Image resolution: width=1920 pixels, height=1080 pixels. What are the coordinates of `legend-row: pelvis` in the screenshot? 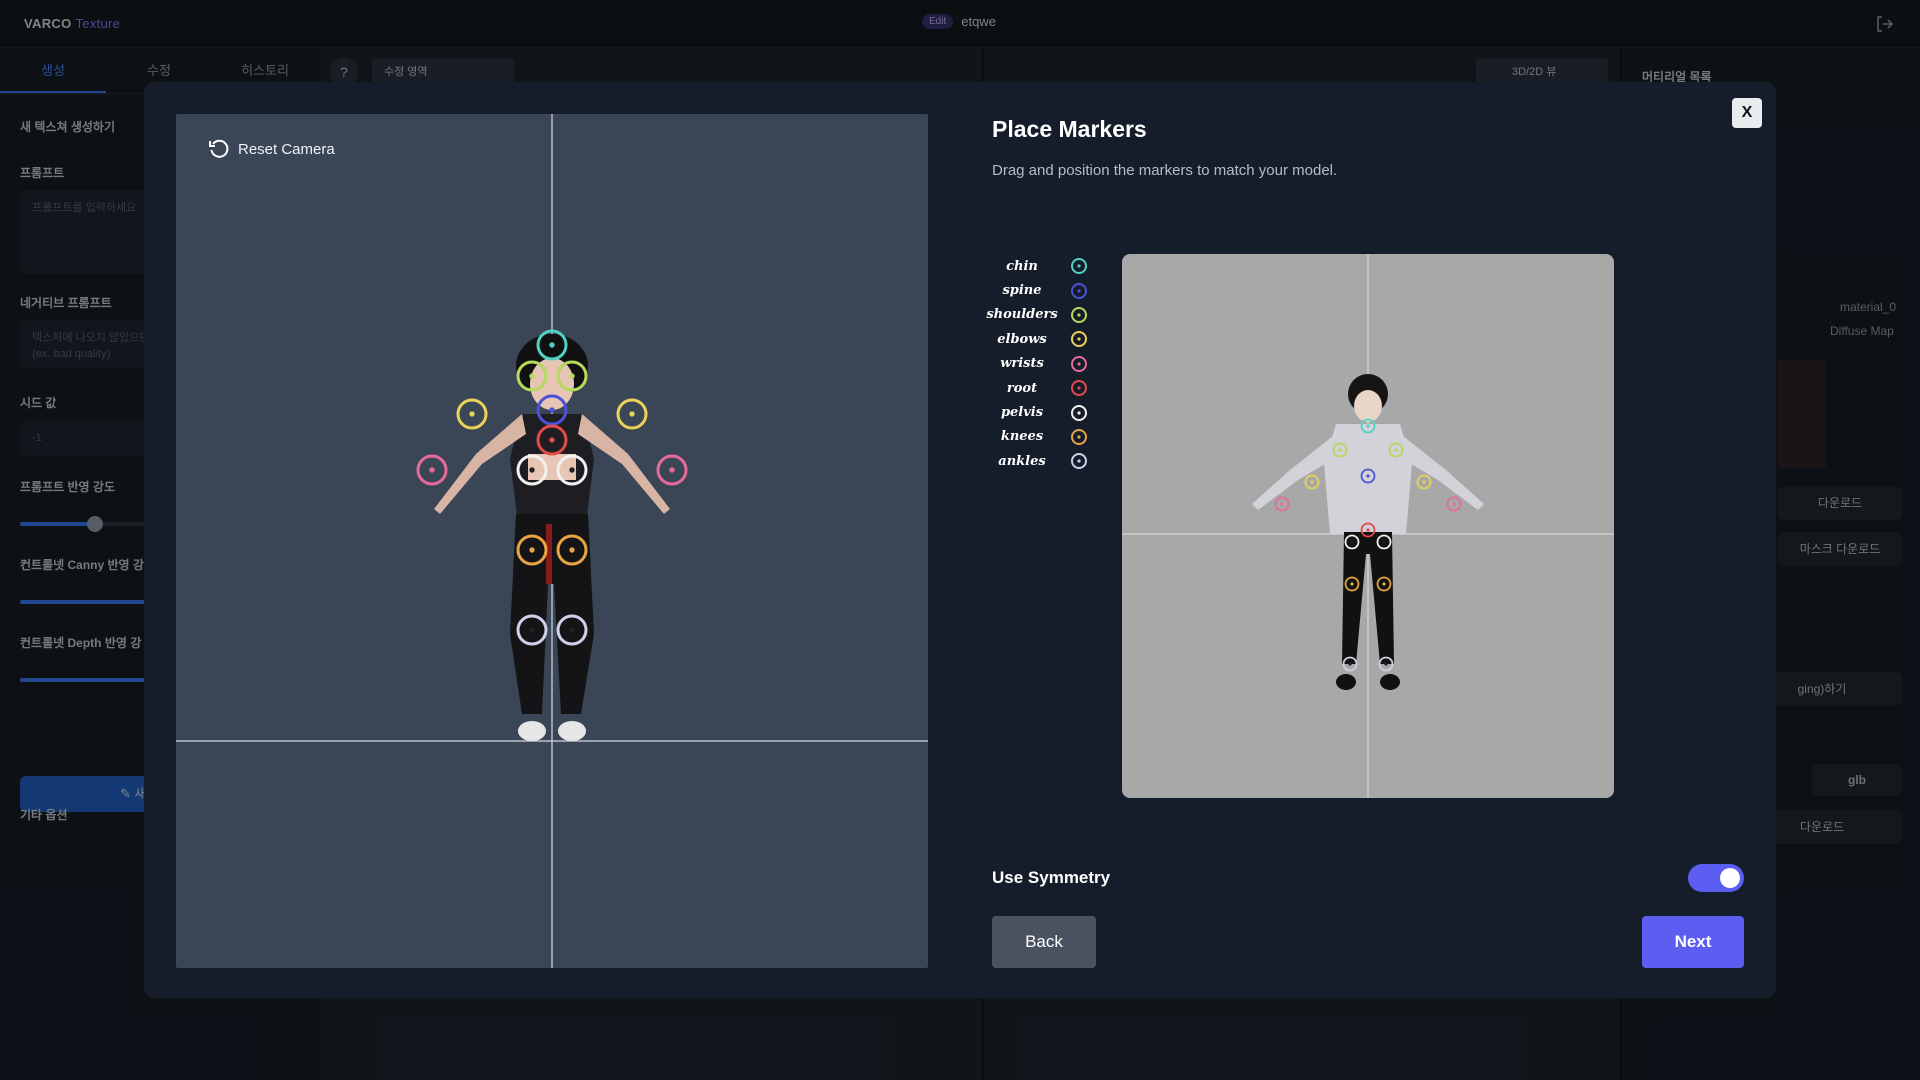 It's located at (1036, 412).